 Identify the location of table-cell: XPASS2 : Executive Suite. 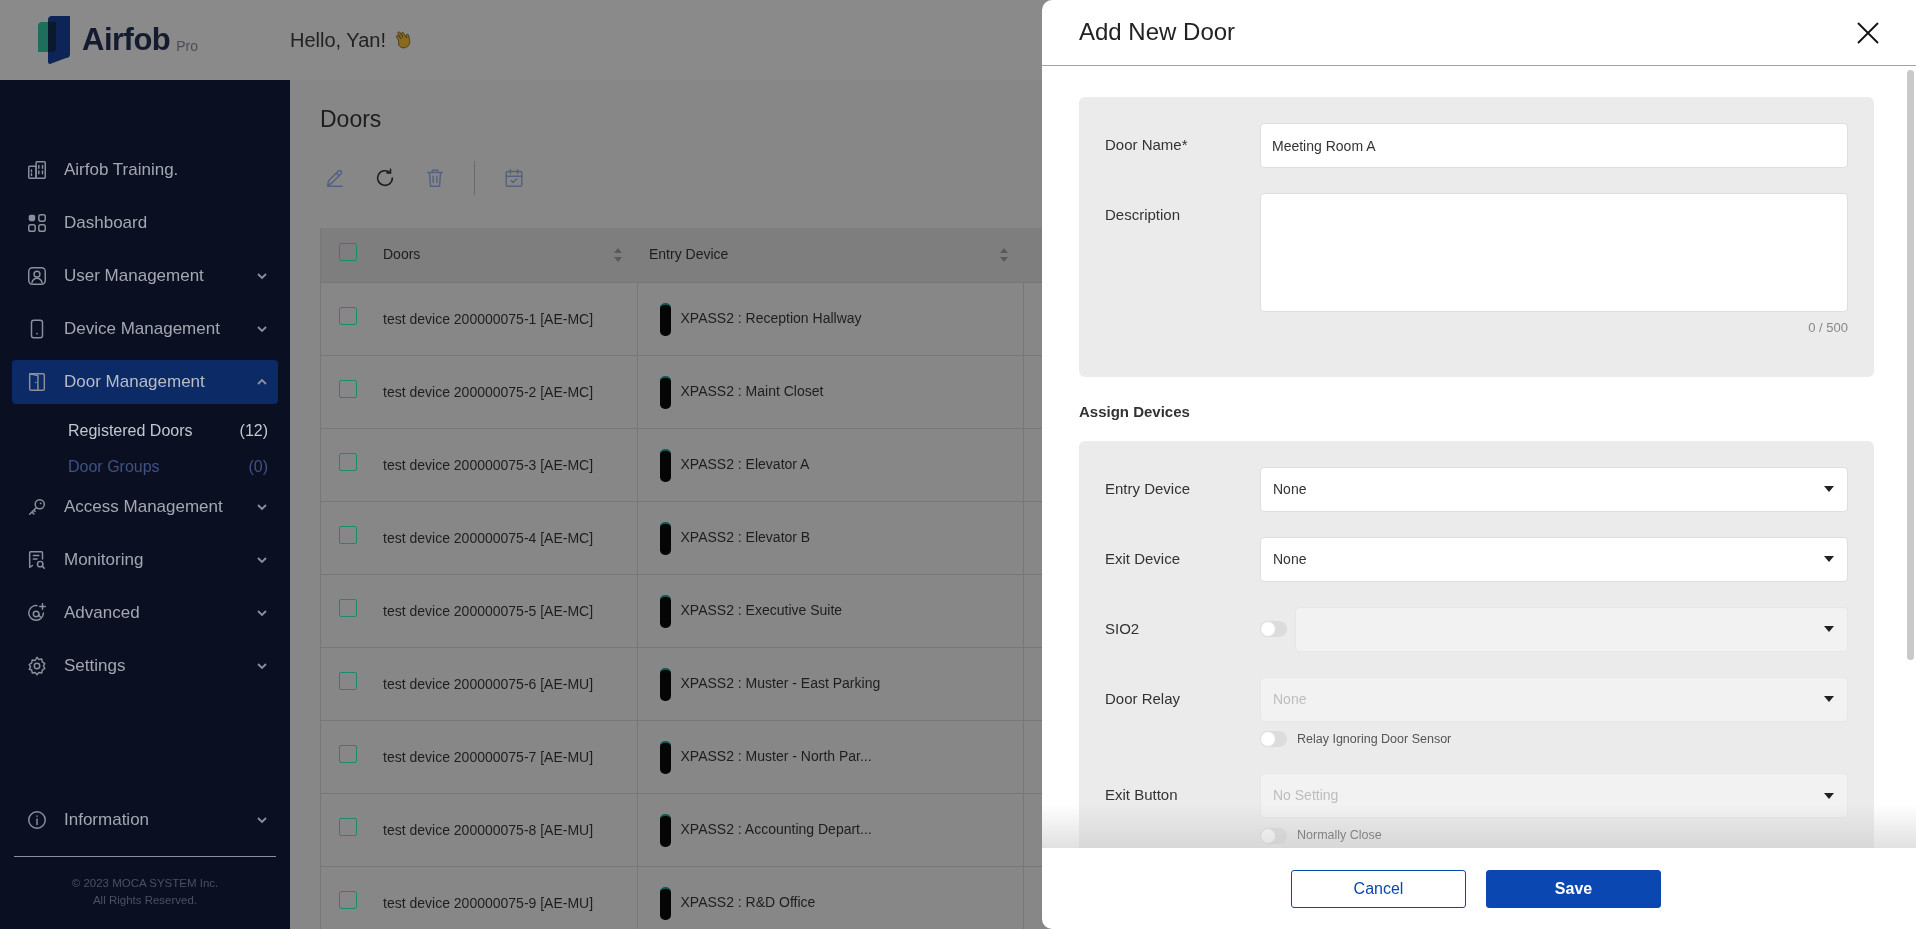
(761, 609).